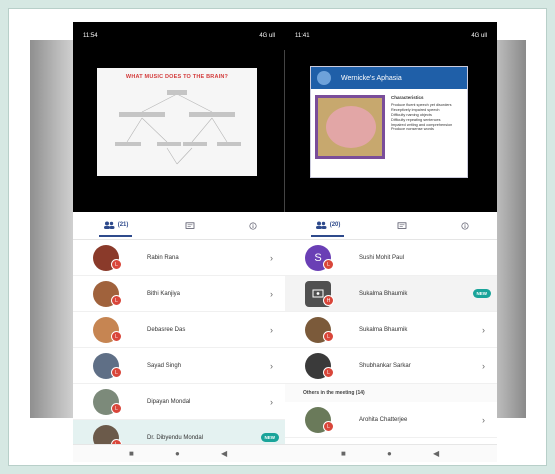 This screenshot has width=555, height=474. Describe the element at coordinates (164, 365) in the screenshot. I see `participant-name: Sayad Singh` at that location.